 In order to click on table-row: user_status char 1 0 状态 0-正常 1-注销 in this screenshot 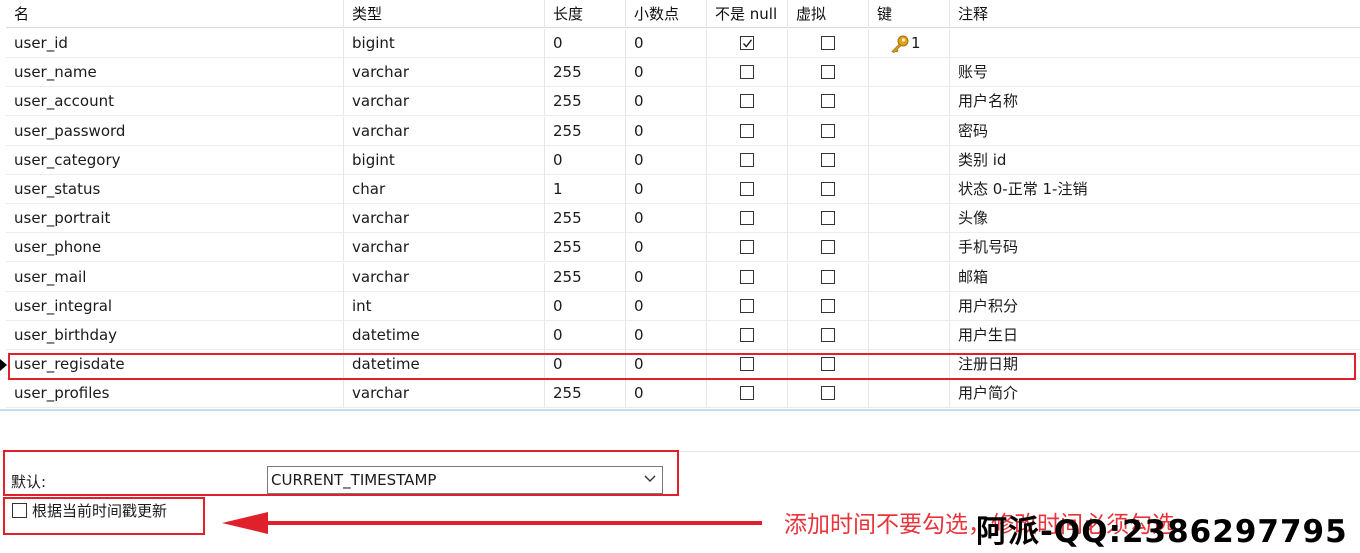, I will do `click(680, 189)`.